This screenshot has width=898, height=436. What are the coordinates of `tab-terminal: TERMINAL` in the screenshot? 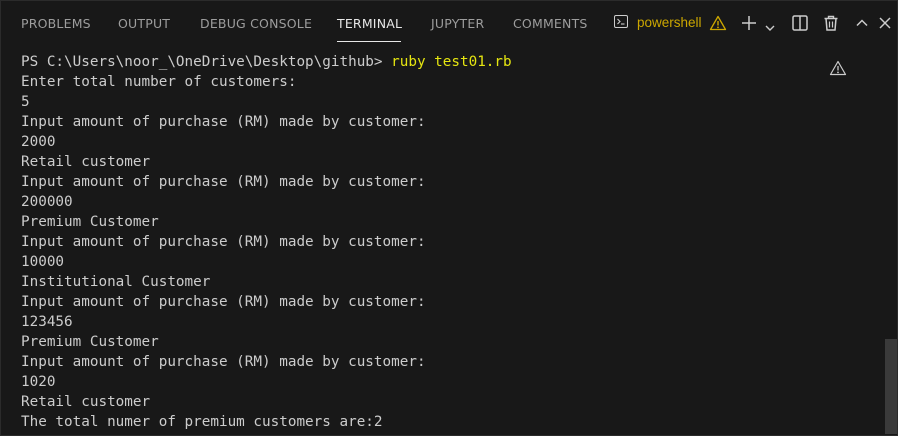 It's located at (369, 23).